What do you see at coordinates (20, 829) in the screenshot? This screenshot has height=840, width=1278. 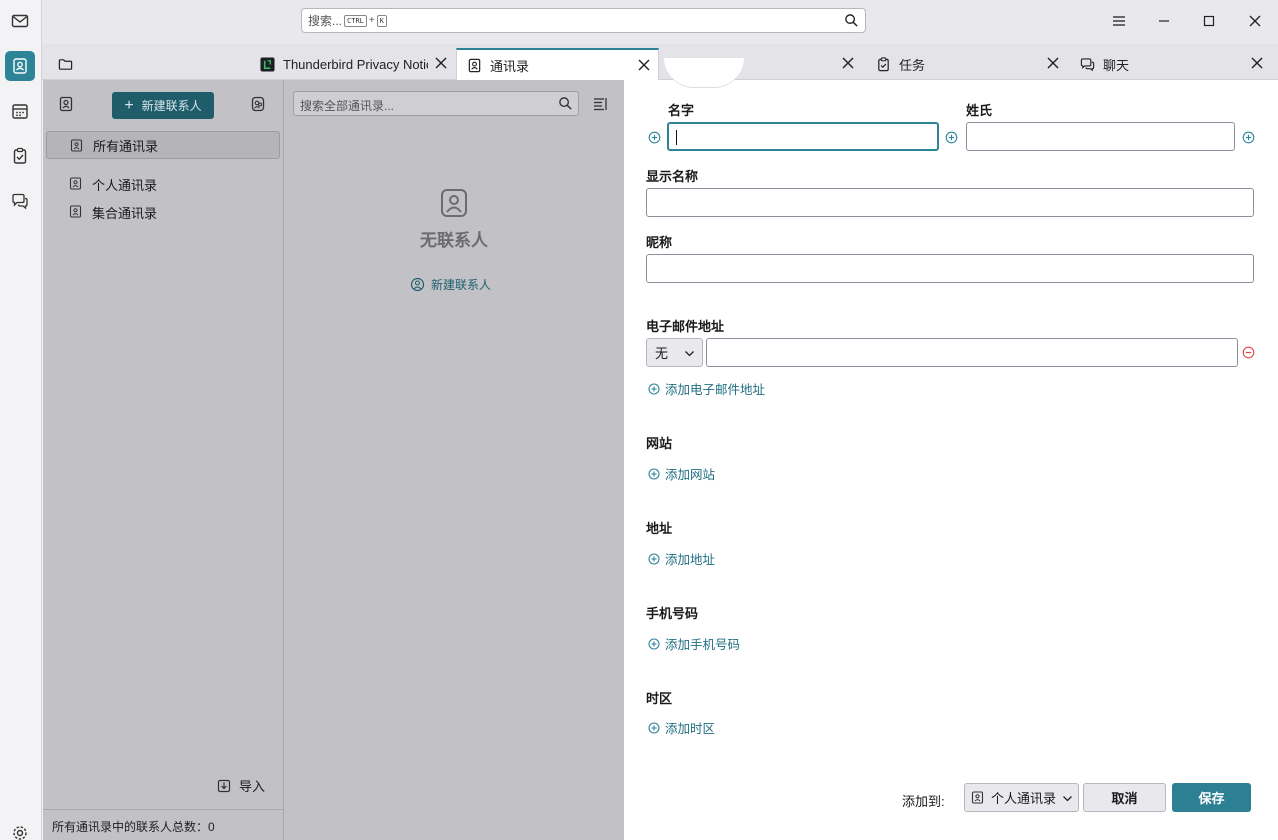 I see `settings-button` at bounding box center [20, 829].